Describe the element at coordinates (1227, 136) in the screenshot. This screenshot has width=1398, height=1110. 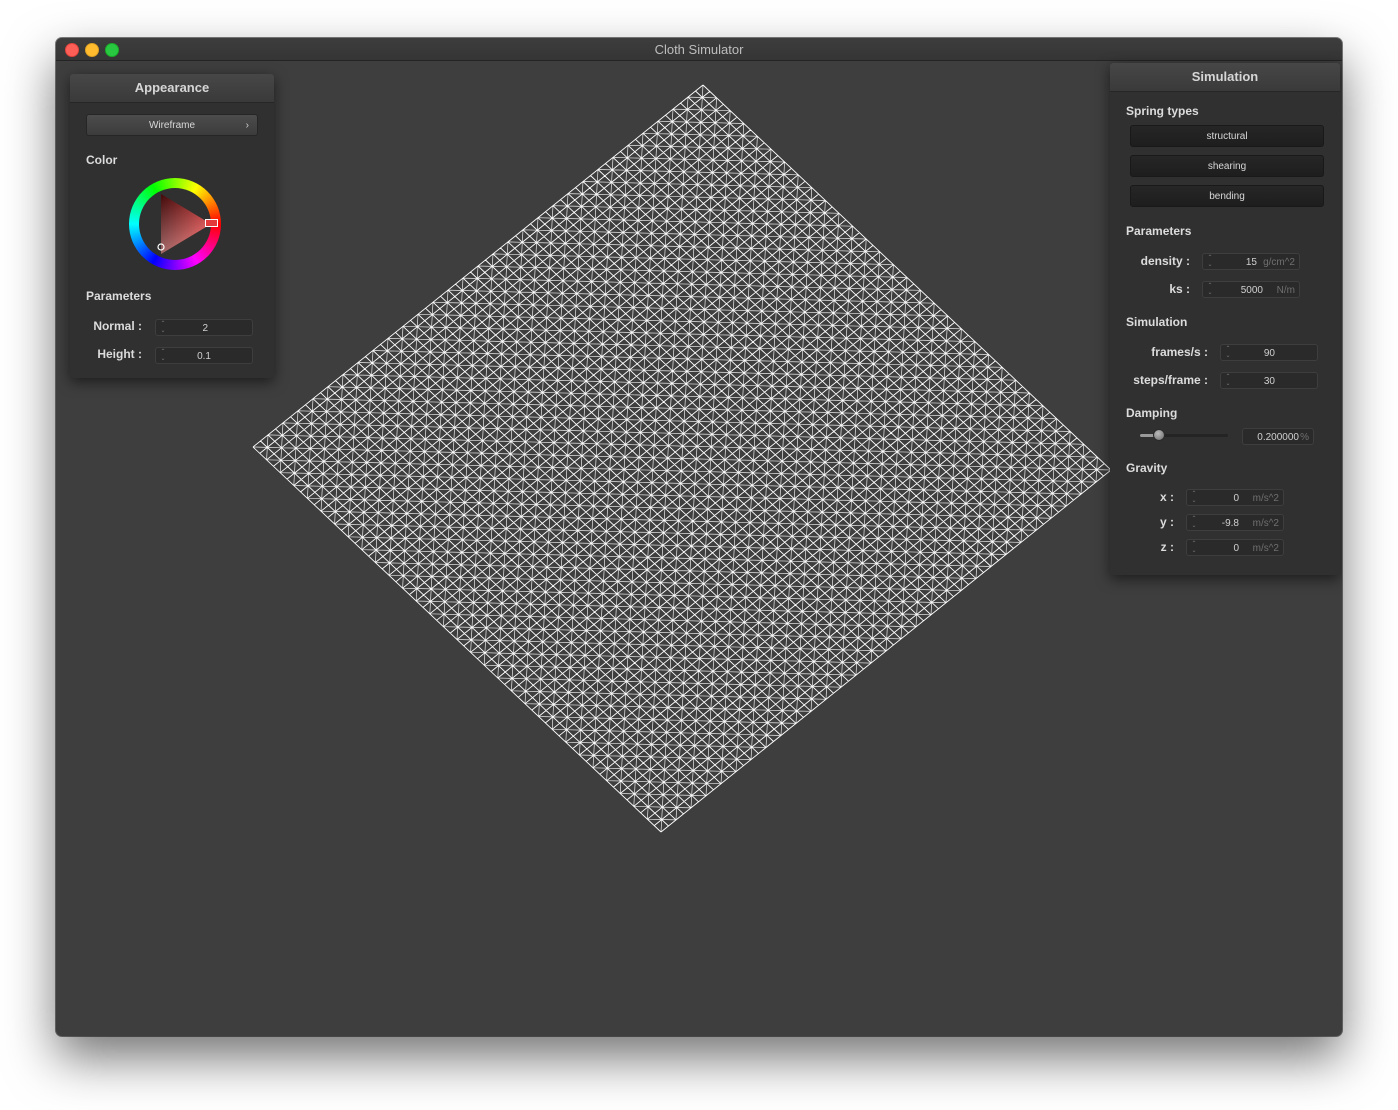
I see `structural-button: structural` at that location.